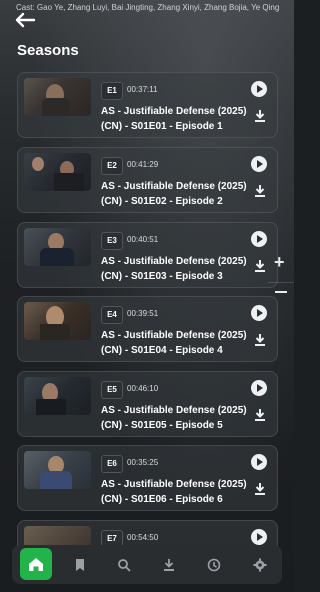 The width and height of the screenshot is (320, 592). What do you see at coordinates (143, 164) in the screenshot?
I see `episode-duration: 00:41:29` at bounding box center [143, 164].